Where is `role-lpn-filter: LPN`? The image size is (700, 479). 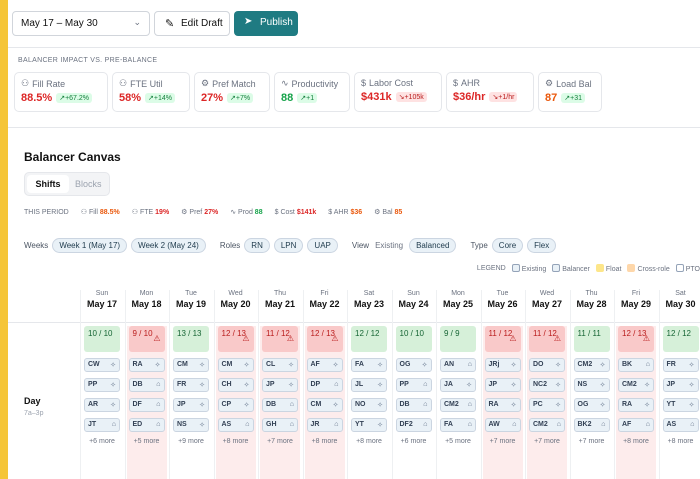
role-lpn-filter: LPN is located at coordinates (288, 245).